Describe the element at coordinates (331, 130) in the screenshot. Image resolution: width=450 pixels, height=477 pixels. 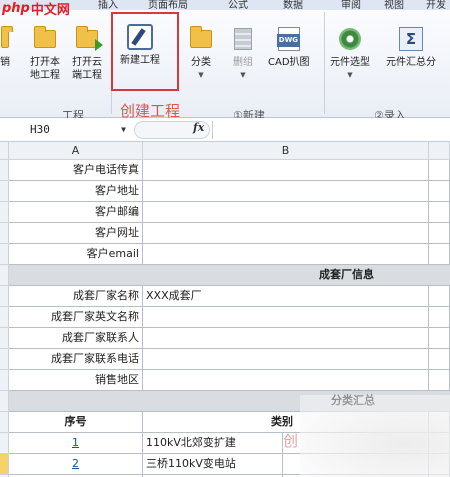
I see `formula-input` at that location.